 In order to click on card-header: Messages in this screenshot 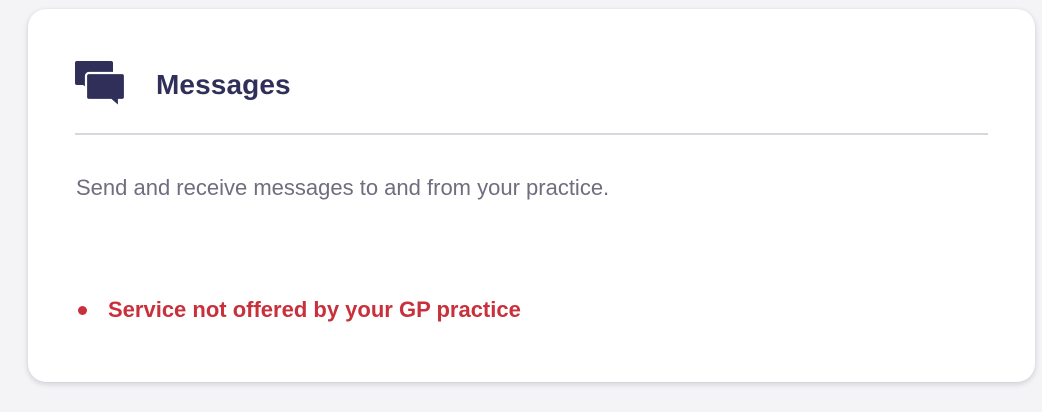, I will do `click(183, 84)`.